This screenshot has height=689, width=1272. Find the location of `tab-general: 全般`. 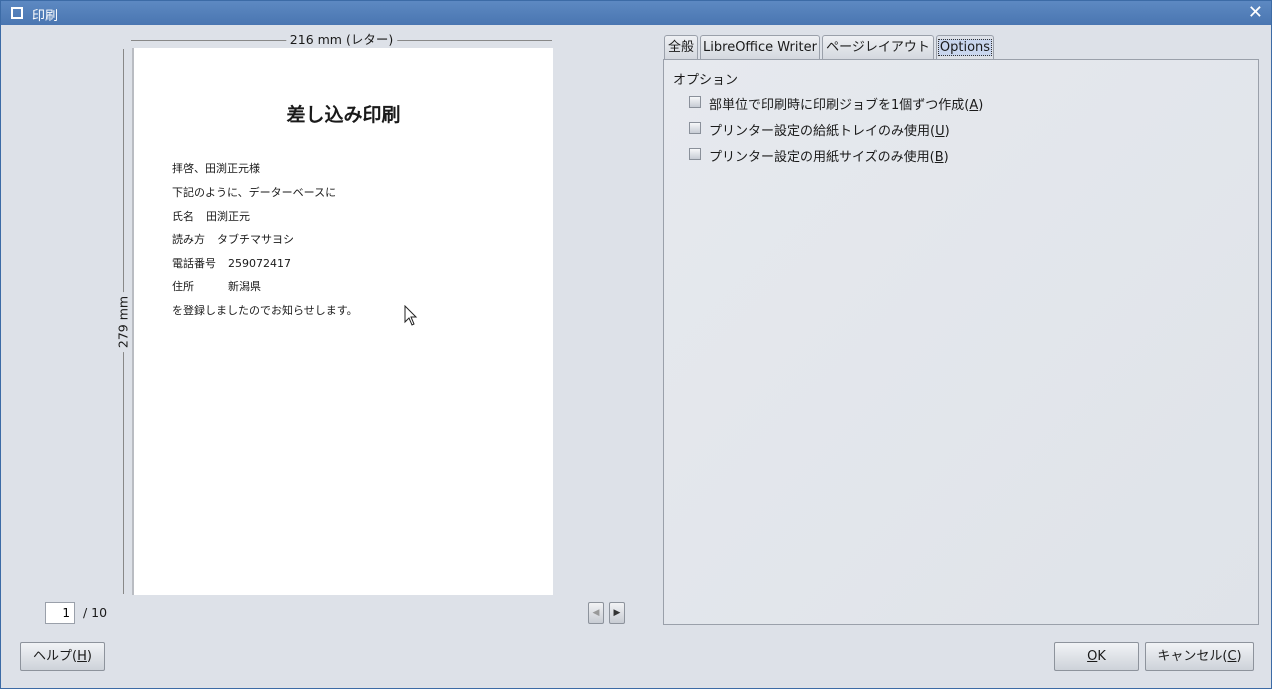

tab-general: 全般 is located at coordinates (681, 47).